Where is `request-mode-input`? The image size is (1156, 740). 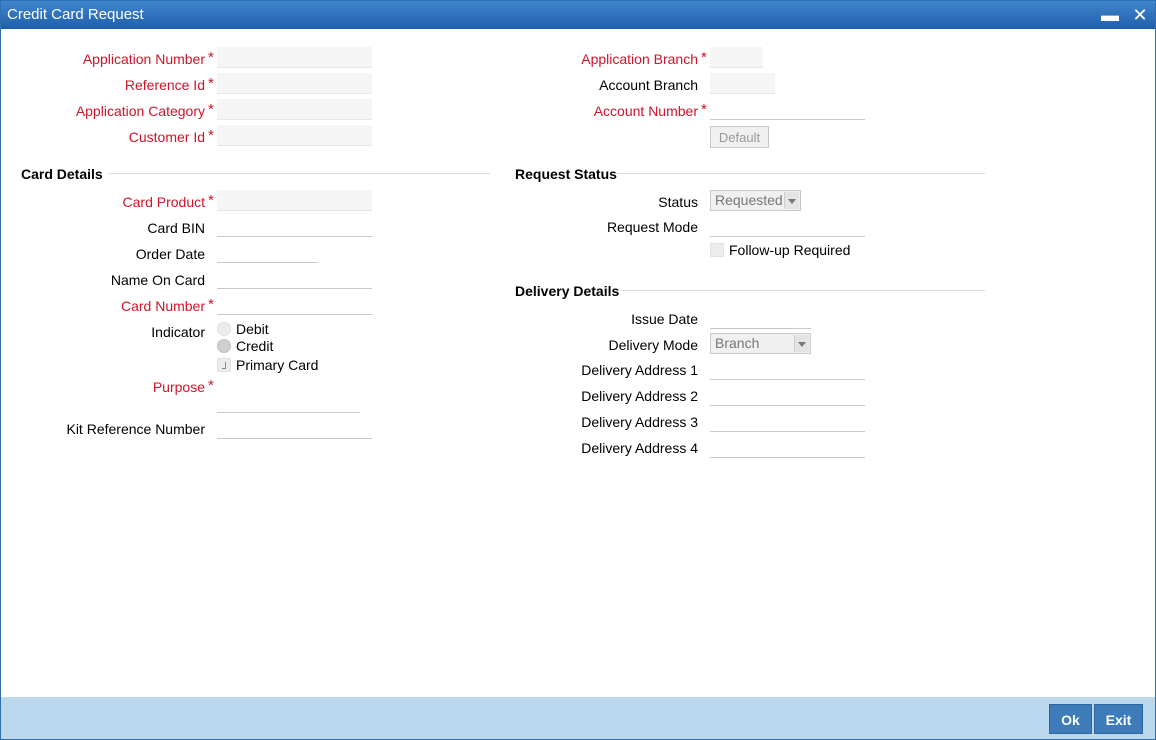 request-mode-input is located at coordinates (787, 226).